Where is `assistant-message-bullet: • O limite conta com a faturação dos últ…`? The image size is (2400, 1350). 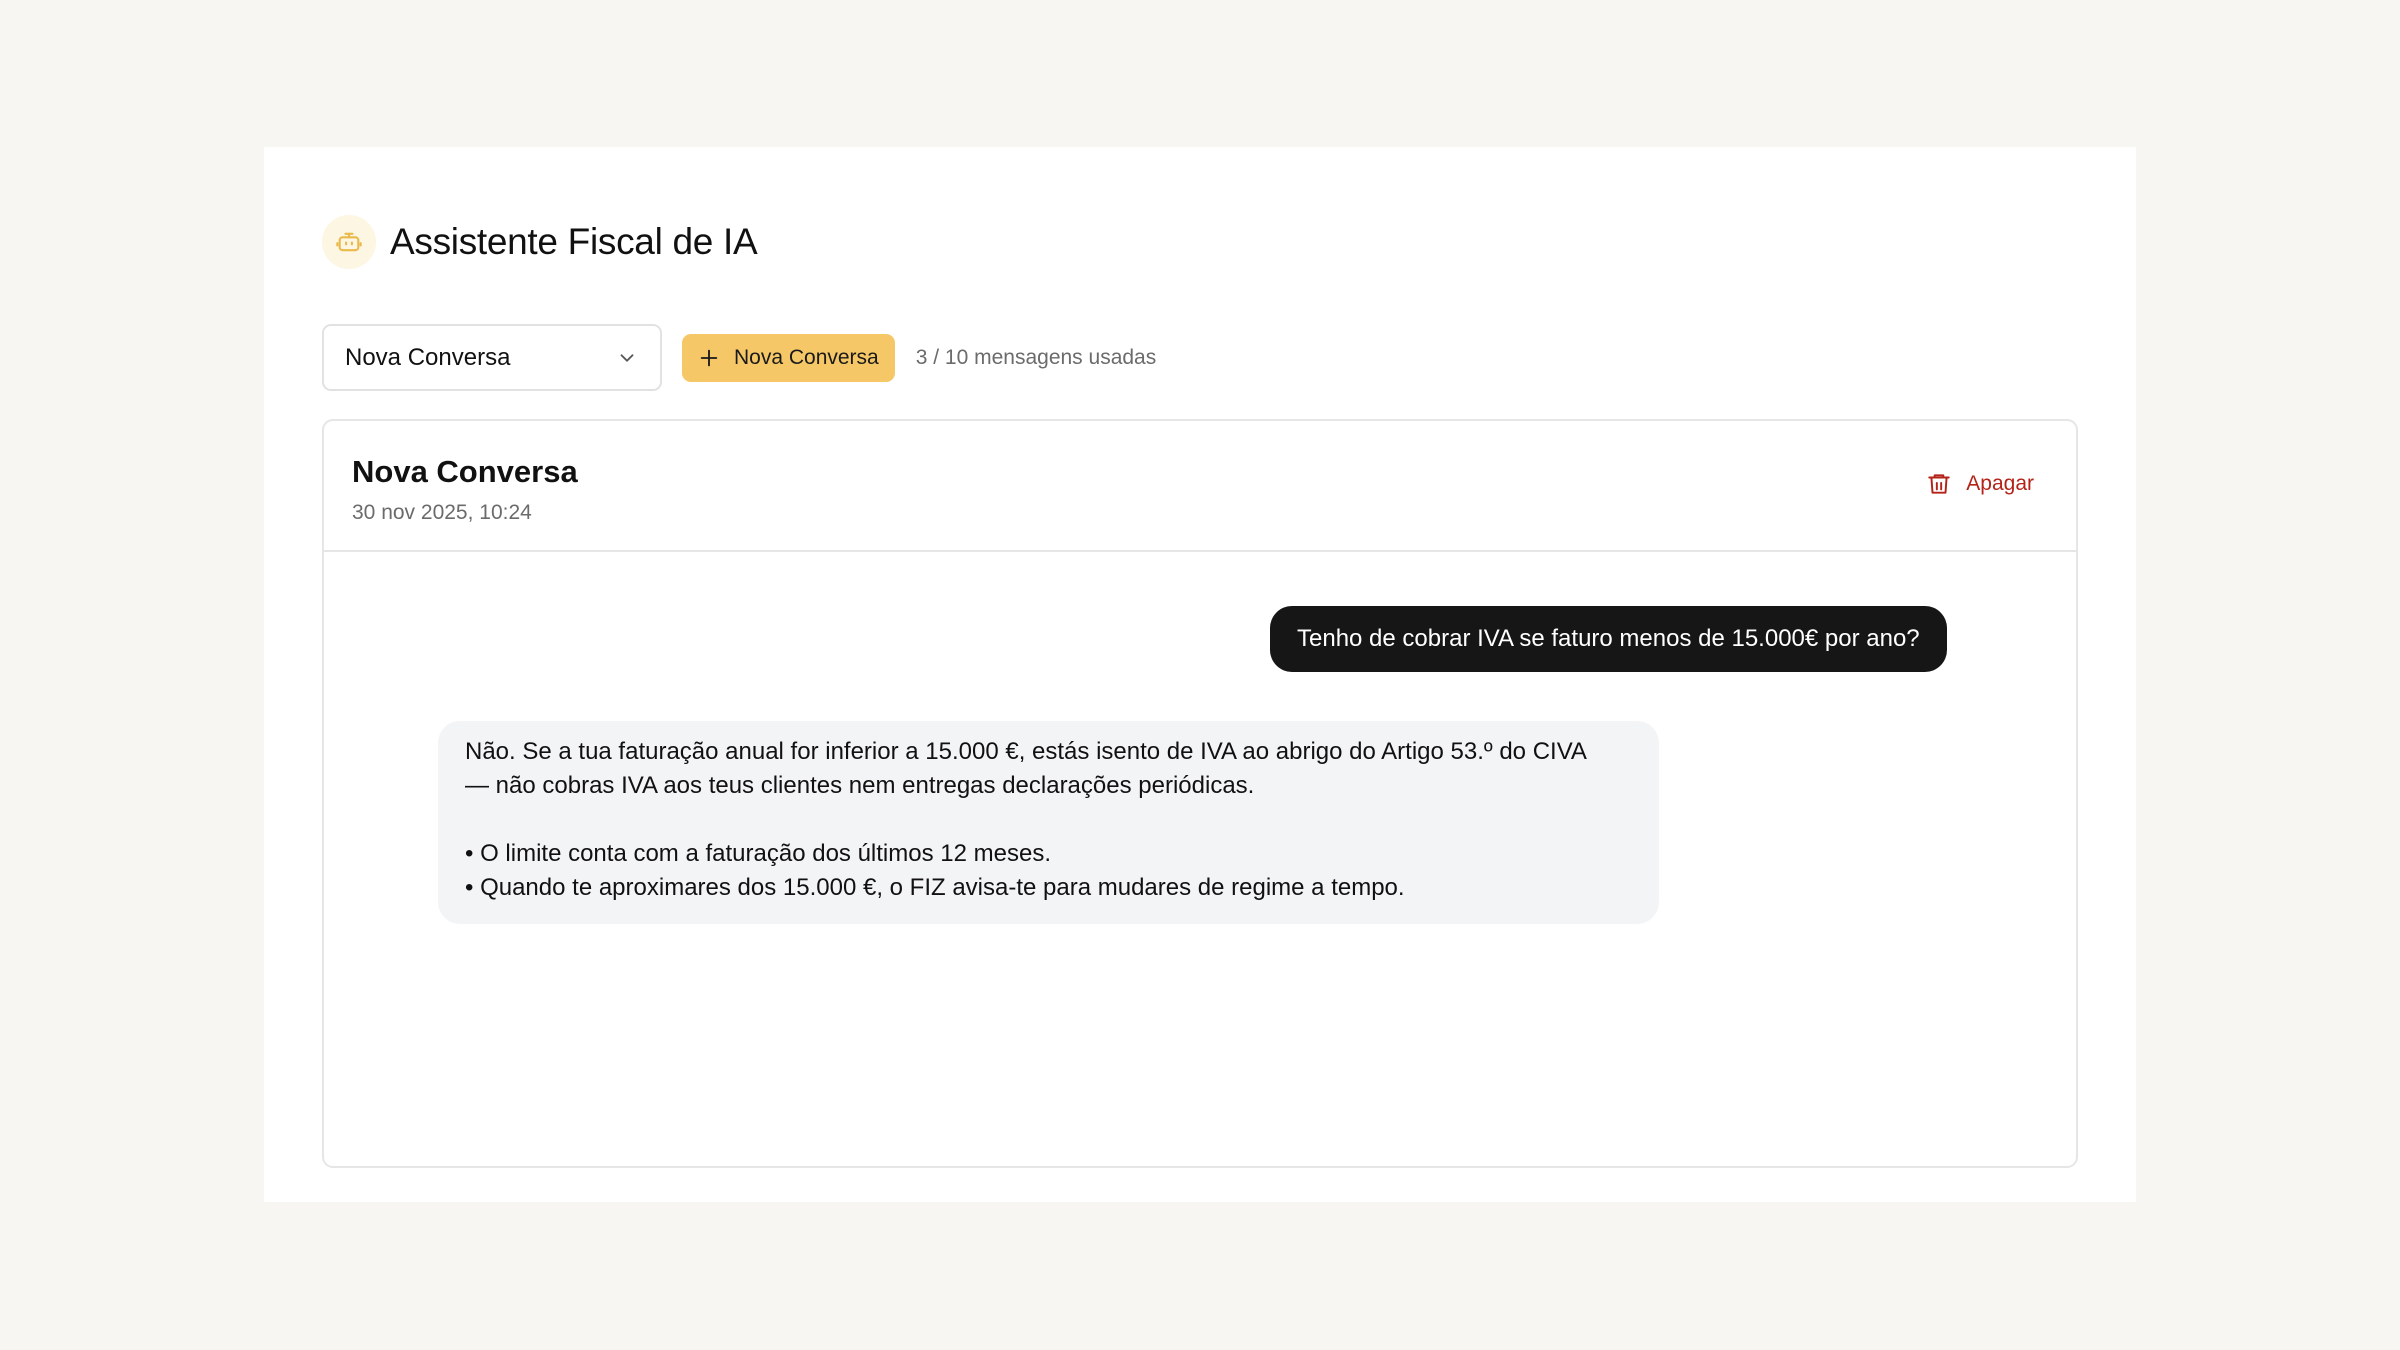 assistant-message-bullet: • O limite conta com a faturação dos últ… is located at coordinates (758, 853).